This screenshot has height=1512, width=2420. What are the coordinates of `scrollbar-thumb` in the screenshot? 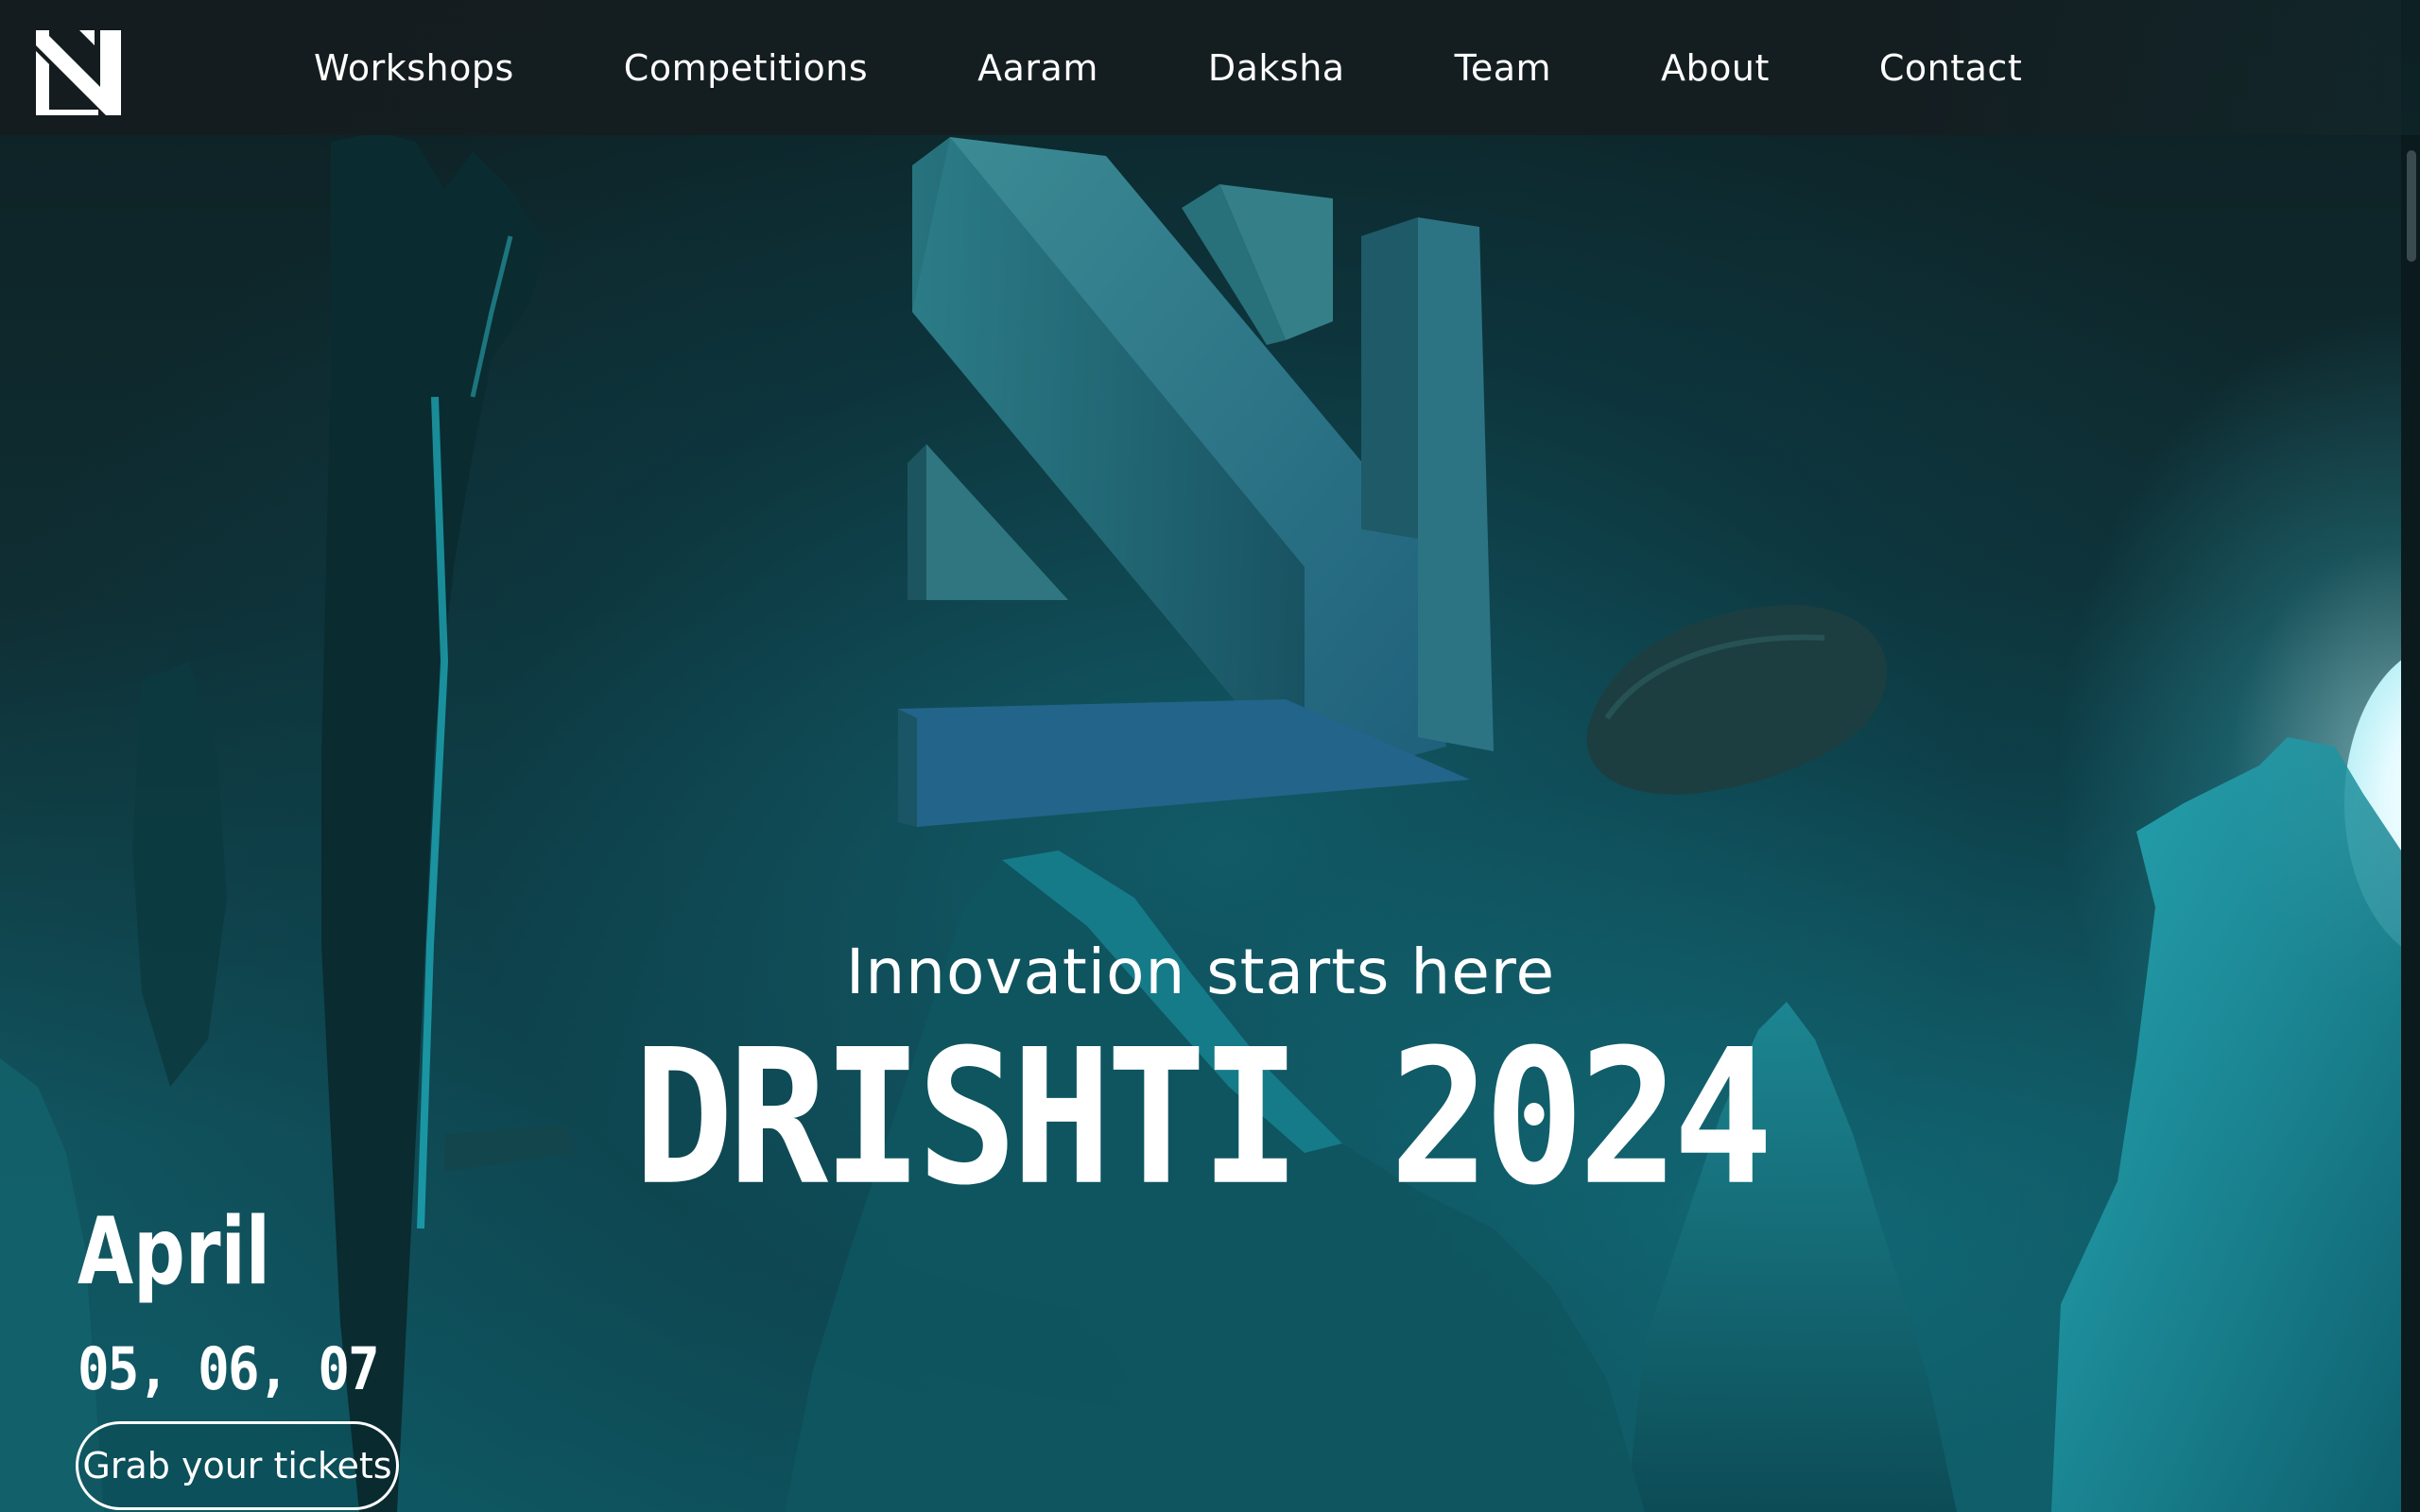 It's located at (2411, 206).